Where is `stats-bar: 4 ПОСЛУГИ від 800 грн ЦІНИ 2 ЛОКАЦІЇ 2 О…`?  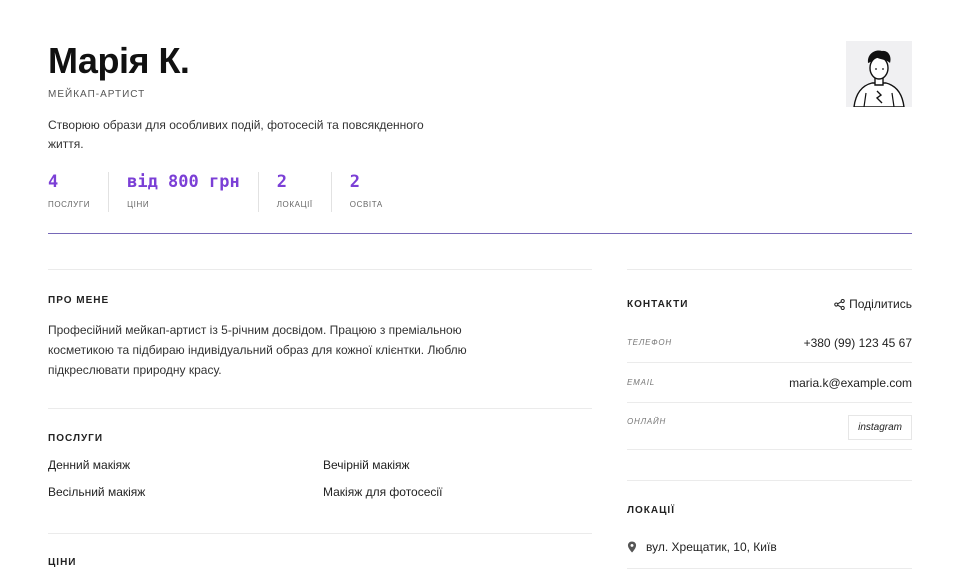
stats-bar: 4 ПОСЛУГИ від 800 грн ЦІНИ 2 ЛОКАЦІЇ 2 О… is located at coordinates (224, 192).